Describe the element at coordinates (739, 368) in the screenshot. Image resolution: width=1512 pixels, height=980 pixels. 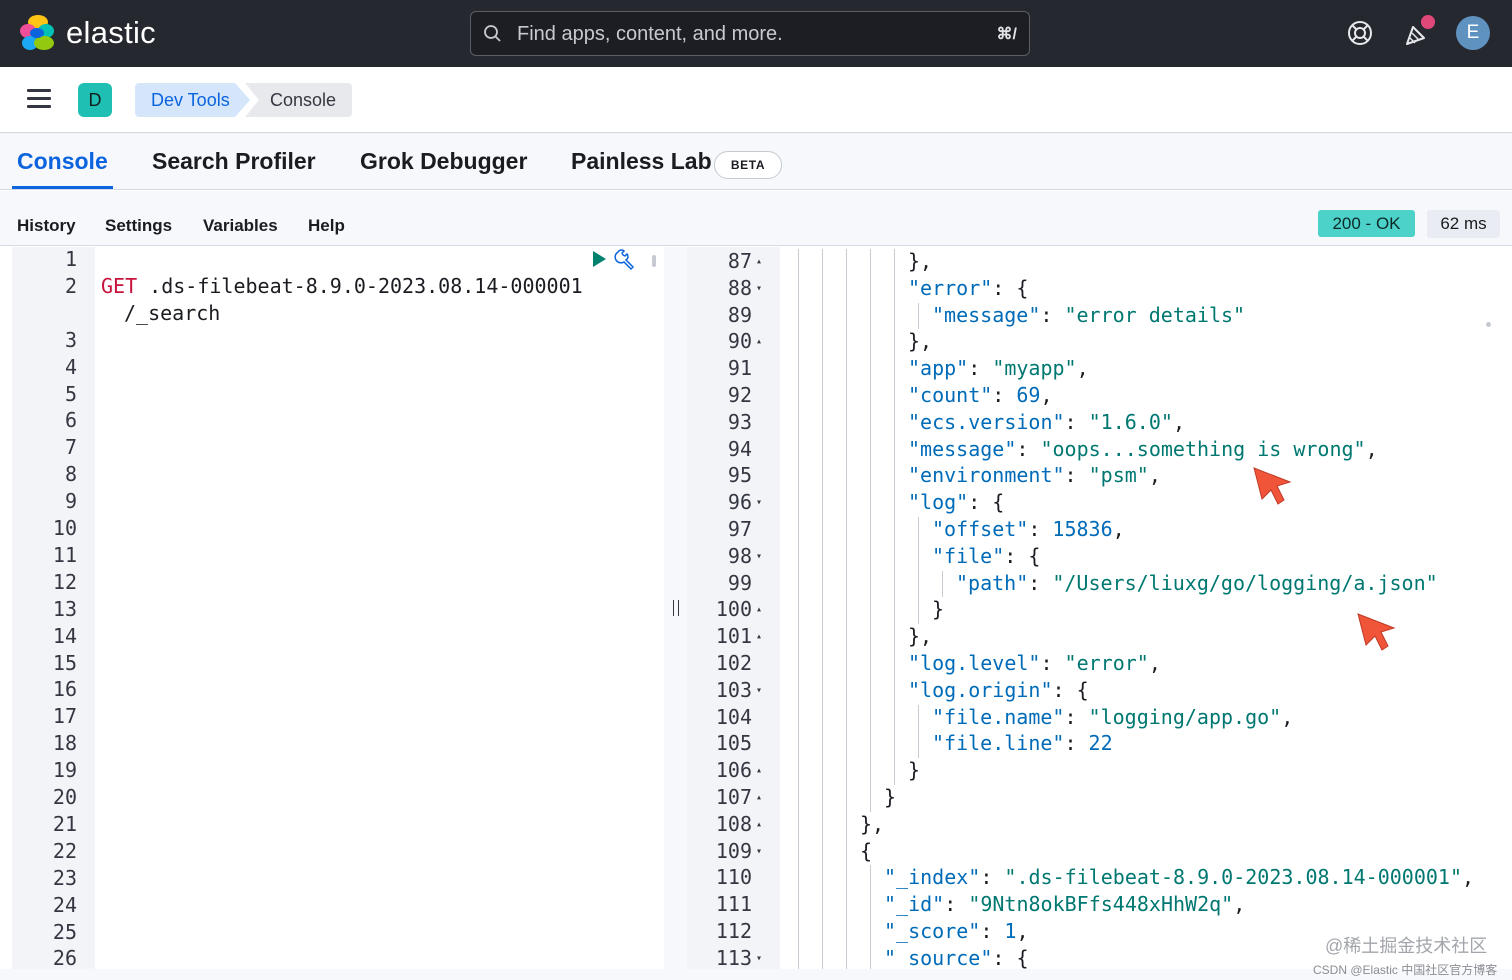
I see `line-number: 91` at that location.